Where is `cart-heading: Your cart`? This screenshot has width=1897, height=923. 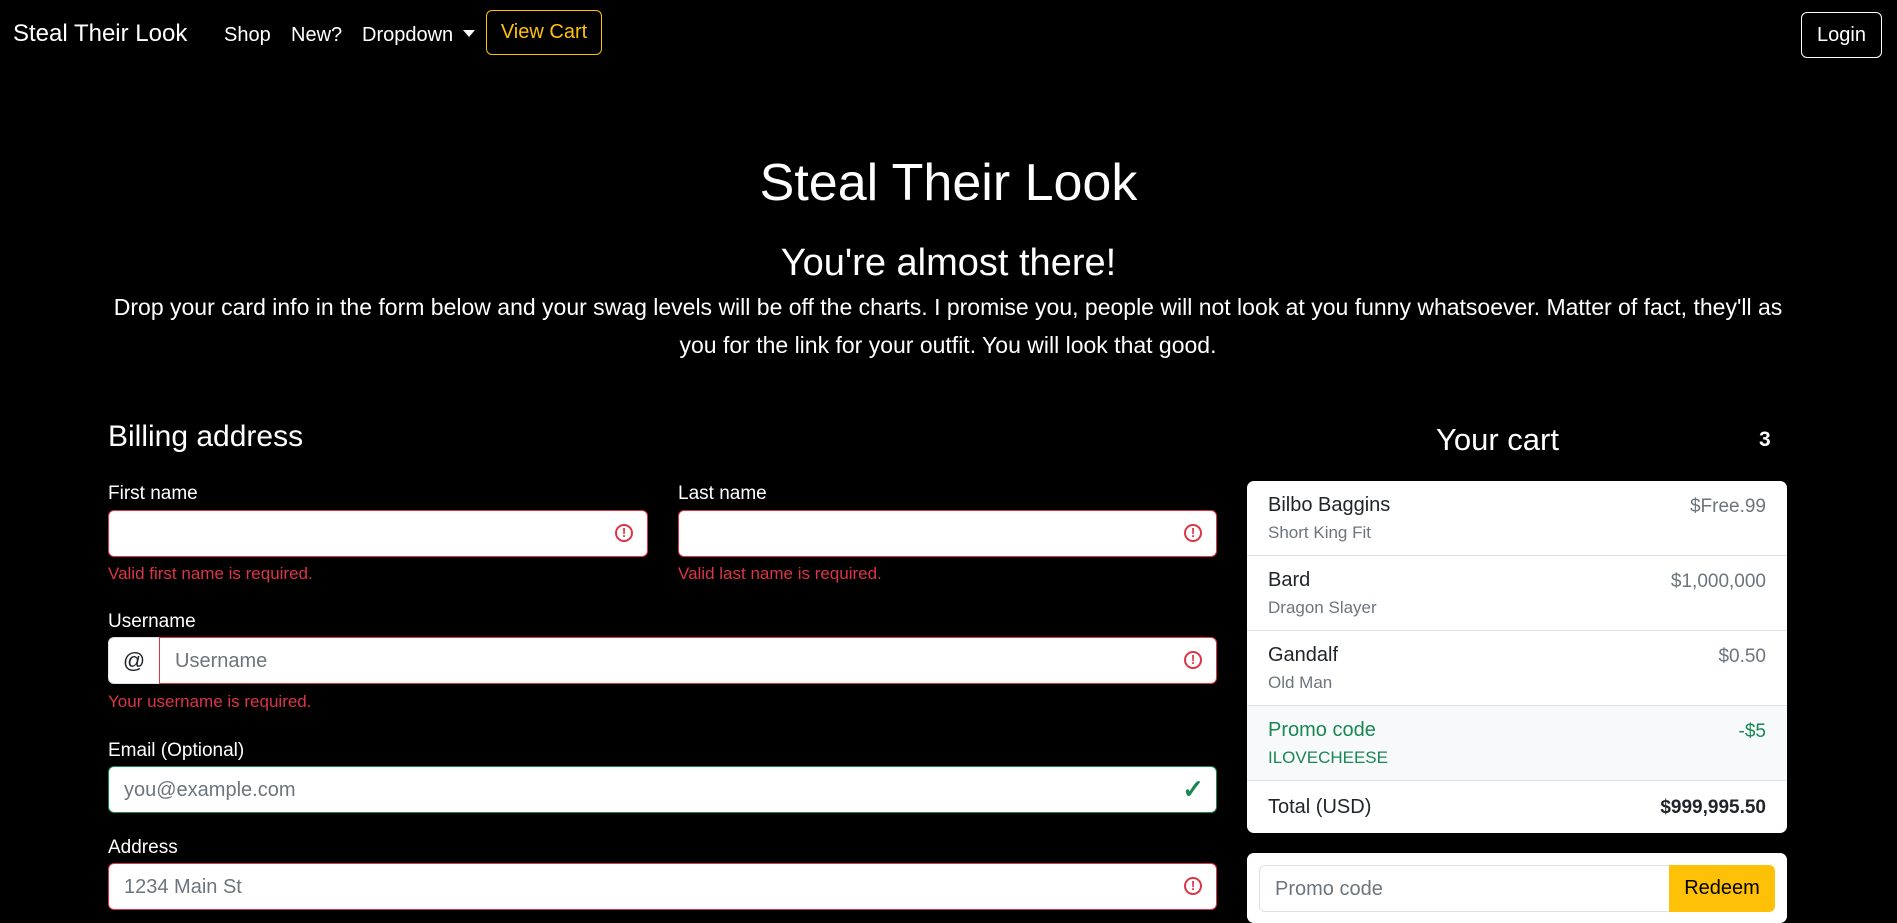 cart-heading: Your cart is located at coordinates (1497, 439).